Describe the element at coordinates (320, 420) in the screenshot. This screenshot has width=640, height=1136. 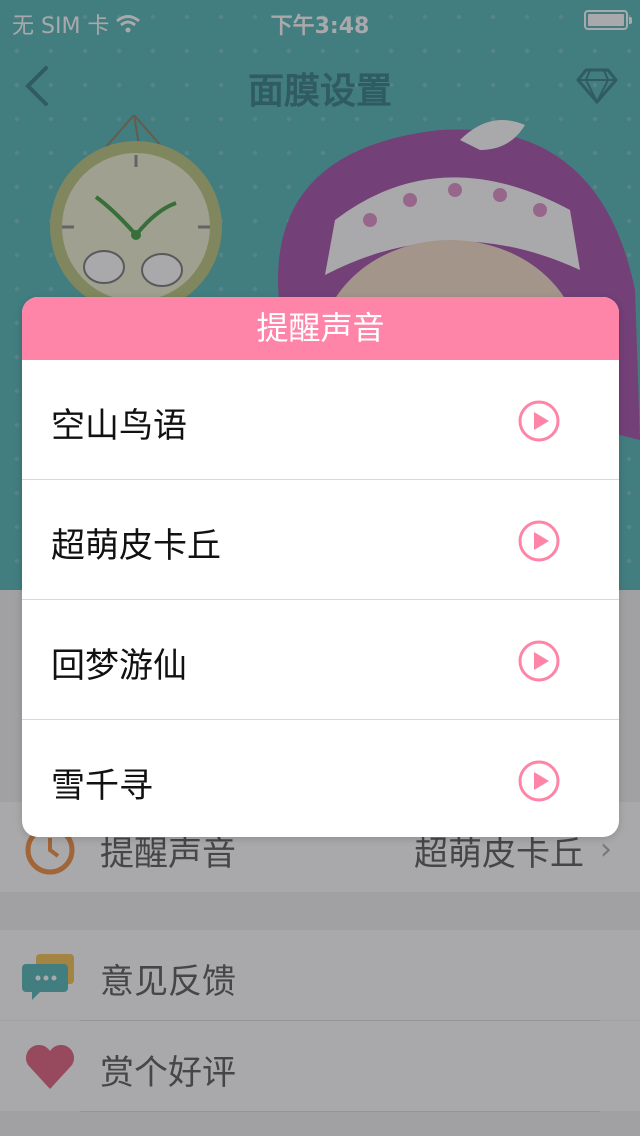
I see `sound-option: 空山鸟语` at that location.